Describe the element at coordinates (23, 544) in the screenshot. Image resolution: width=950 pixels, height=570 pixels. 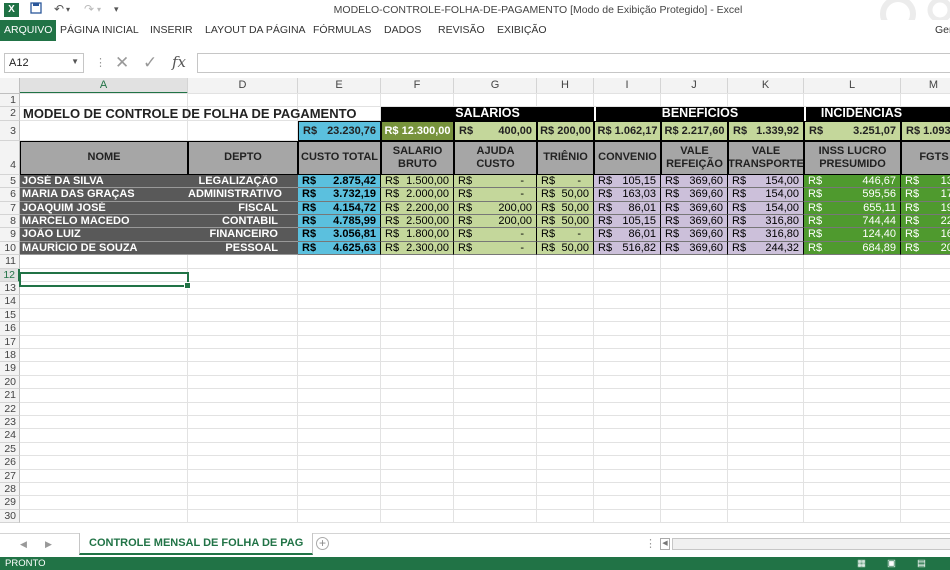
I see `scroll-left-icon: ◀` at that location.